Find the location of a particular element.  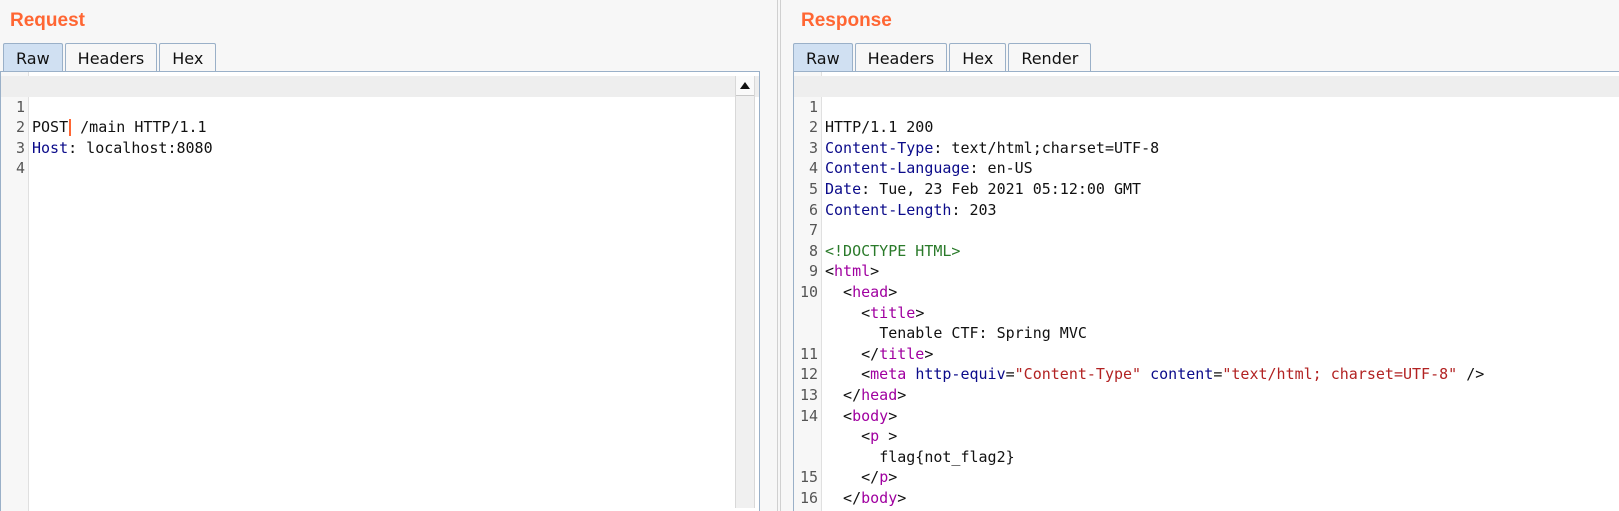

response-line: </p> is located at coordinates (1206, 456).